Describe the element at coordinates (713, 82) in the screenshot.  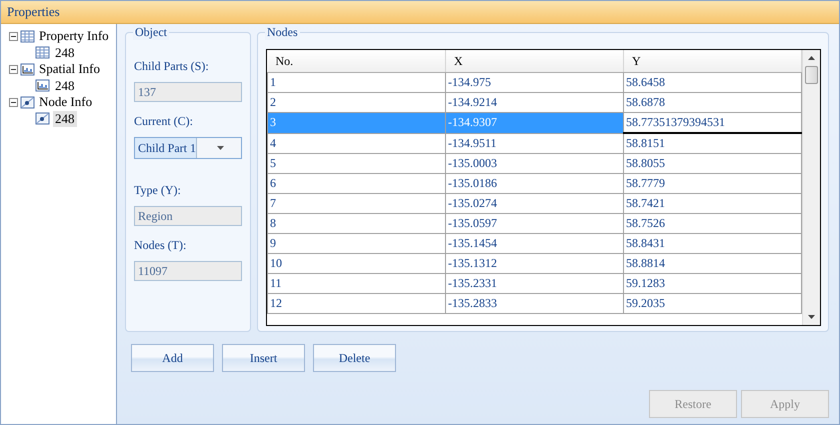
I see `table-cell: 58.6458` at that location.